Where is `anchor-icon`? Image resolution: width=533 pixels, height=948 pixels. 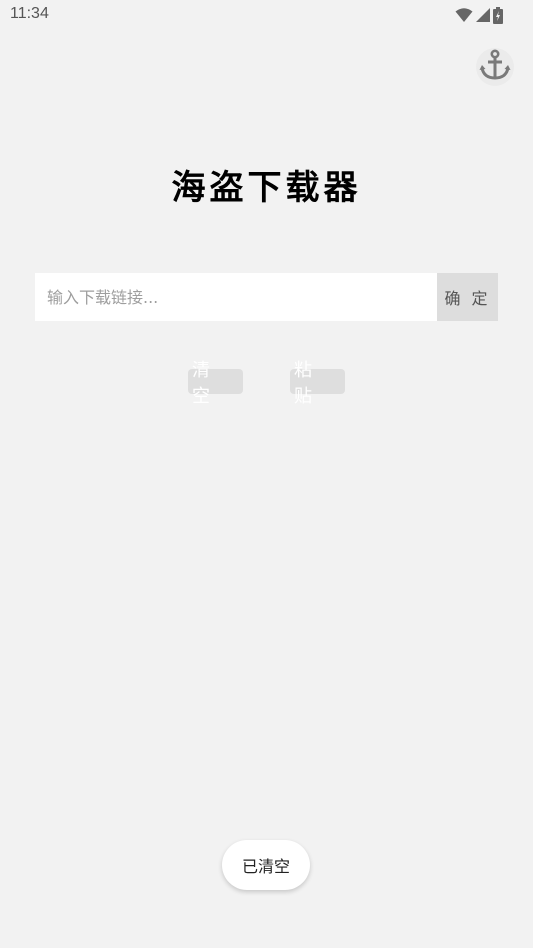 anchor-icon is located at coordinates (495, 67).